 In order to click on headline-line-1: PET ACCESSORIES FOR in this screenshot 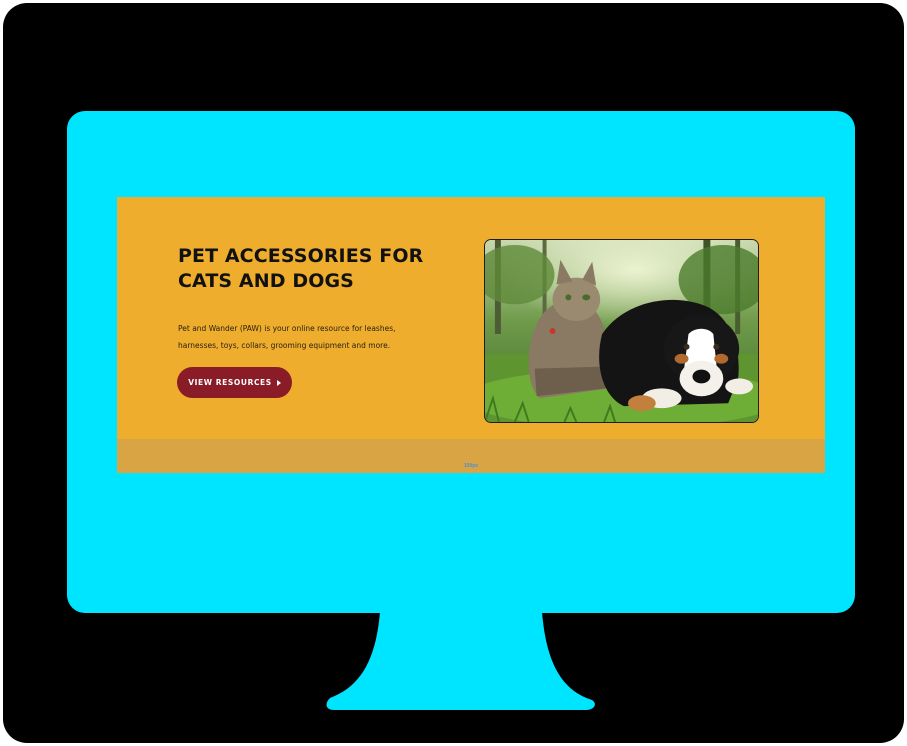, I will do `click(301, 256)`.